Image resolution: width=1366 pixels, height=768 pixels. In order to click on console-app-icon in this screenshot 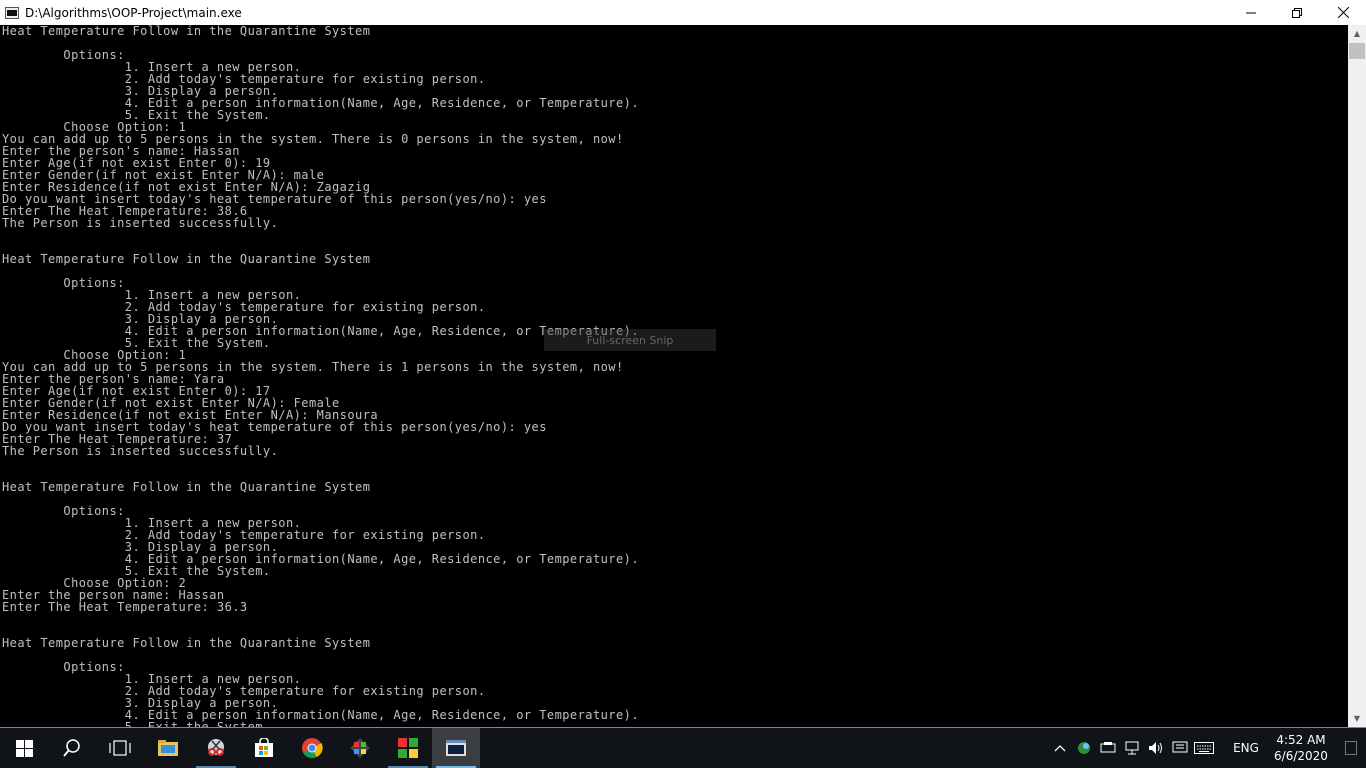, I will do `click(12, 12)`.